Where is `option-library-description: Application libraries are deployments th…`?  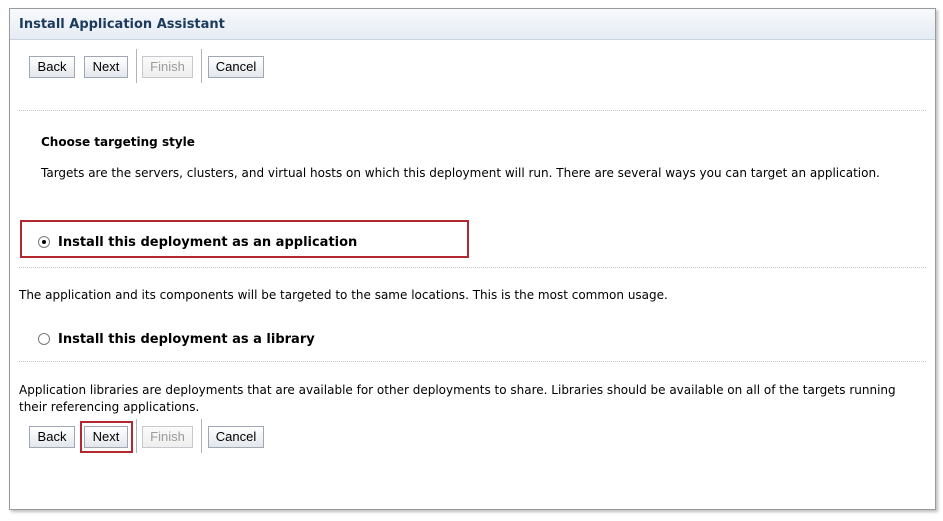
option-library-description: Application libraries are deployments th… is located at coordinates (457, 398).